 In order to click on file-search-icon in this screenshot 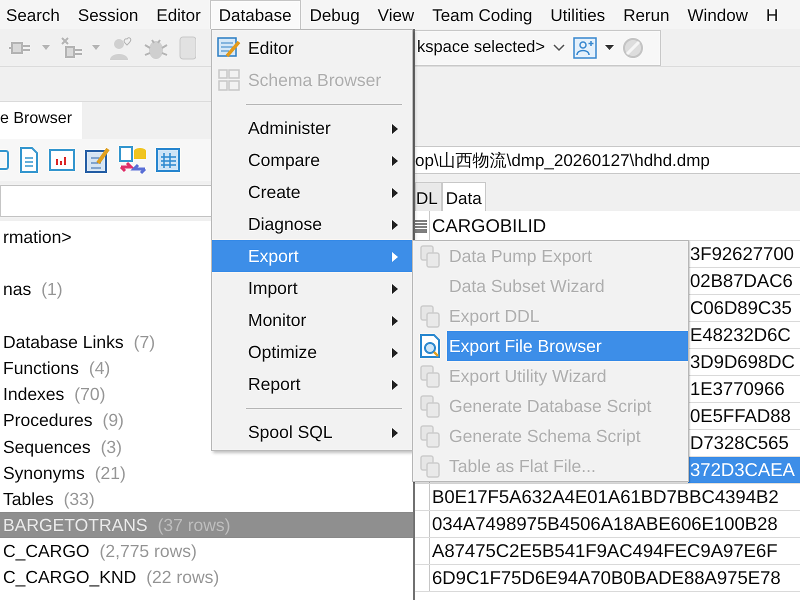, I will do `click(430, 346)`.